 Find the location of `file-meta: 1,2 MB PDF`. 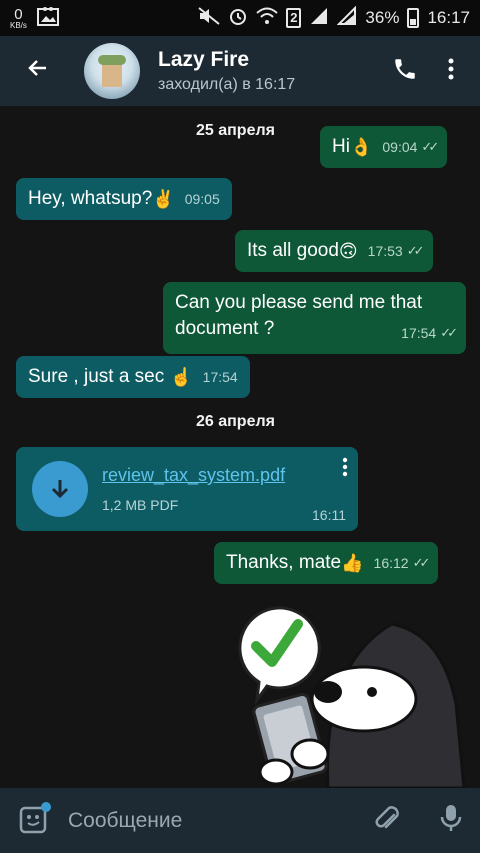

file-meta: 1,2 MB PDF is located at coordinates (140, 505).